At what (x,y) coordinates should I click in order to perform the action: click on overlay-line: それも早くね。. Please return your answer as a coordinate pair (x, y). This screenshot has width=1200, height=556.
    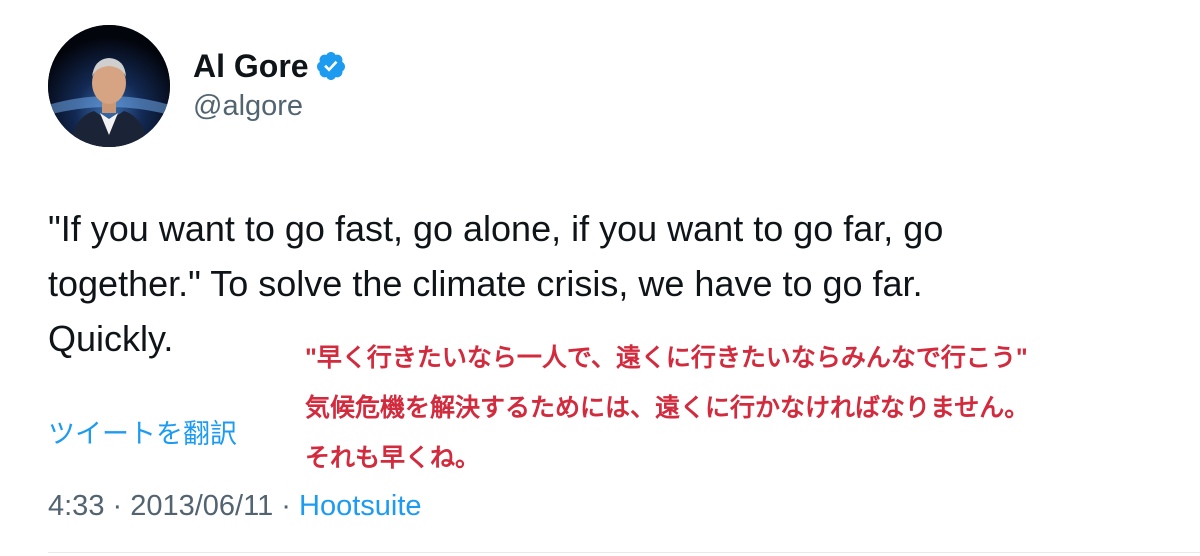
    Looking at the image, I should click on (393, 458).